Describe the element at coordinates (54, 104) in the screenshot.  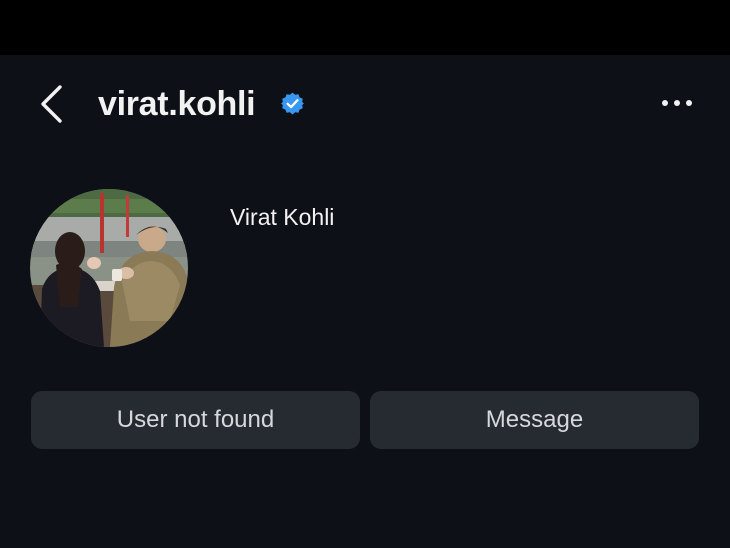
I see `back-chevron-icon` at that location.